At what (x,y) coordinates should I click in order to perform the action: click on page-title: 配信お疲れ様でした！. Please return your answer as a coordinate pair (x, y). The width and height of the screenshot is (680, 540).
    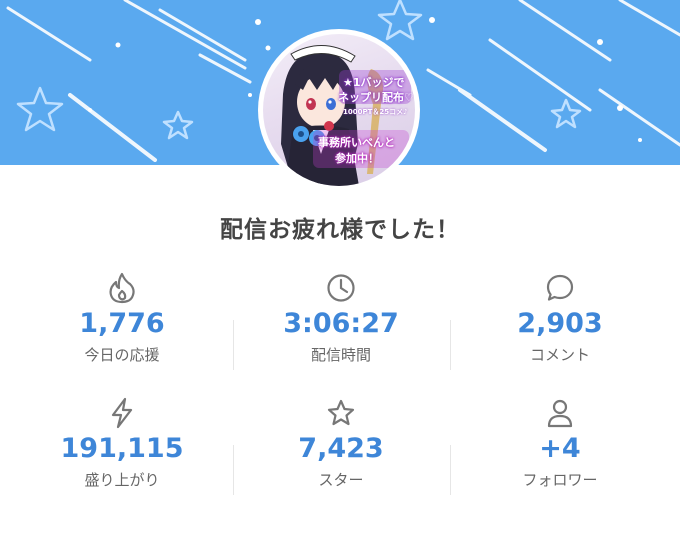
    Looking at the image, I should click on (340, 230).